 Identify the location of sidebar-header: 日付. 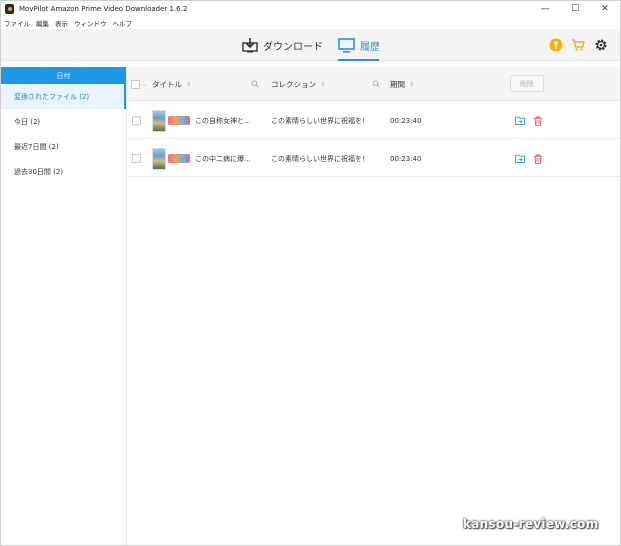
(63, 75).